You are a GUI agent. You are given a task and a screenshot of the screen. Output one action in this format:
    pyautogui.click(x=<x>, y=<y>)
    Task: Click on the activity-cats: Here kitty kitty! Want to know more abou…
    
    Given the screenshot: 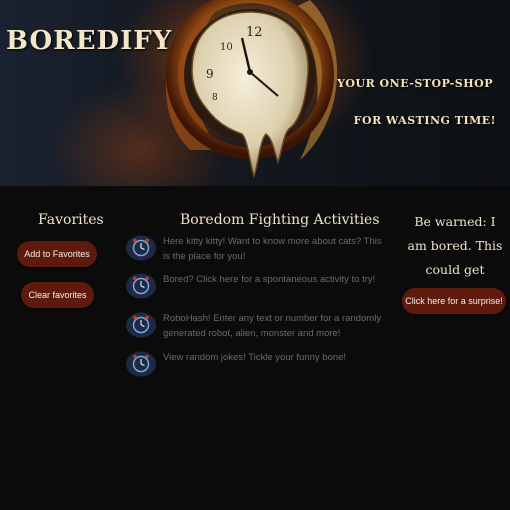 What is the action you would take?
    pyautogui.click(x=256, y=249)
    